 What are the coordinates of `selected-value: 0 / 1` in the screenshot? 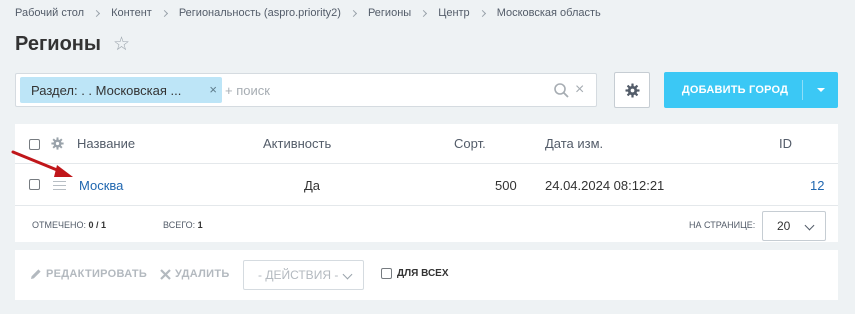 It's located at (97, 225).